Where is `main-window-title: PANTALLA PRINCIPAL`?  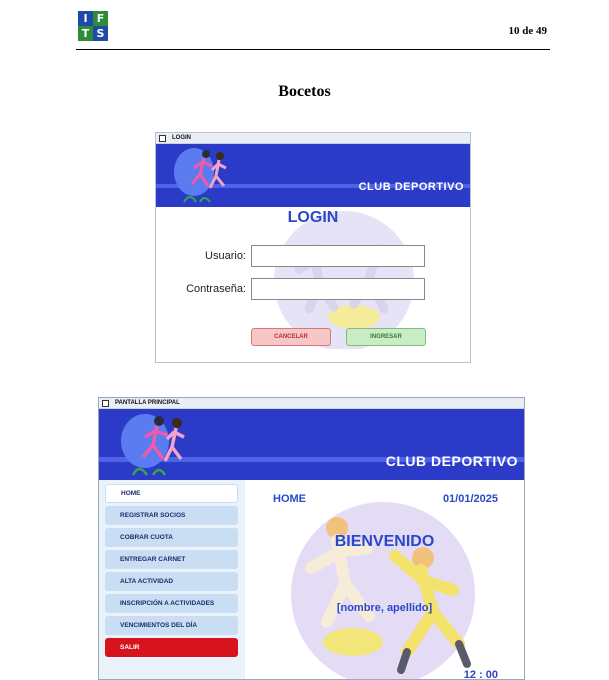
main-window-title: PANTALLA PRINCIPAL is located at coordinates (147, 403).